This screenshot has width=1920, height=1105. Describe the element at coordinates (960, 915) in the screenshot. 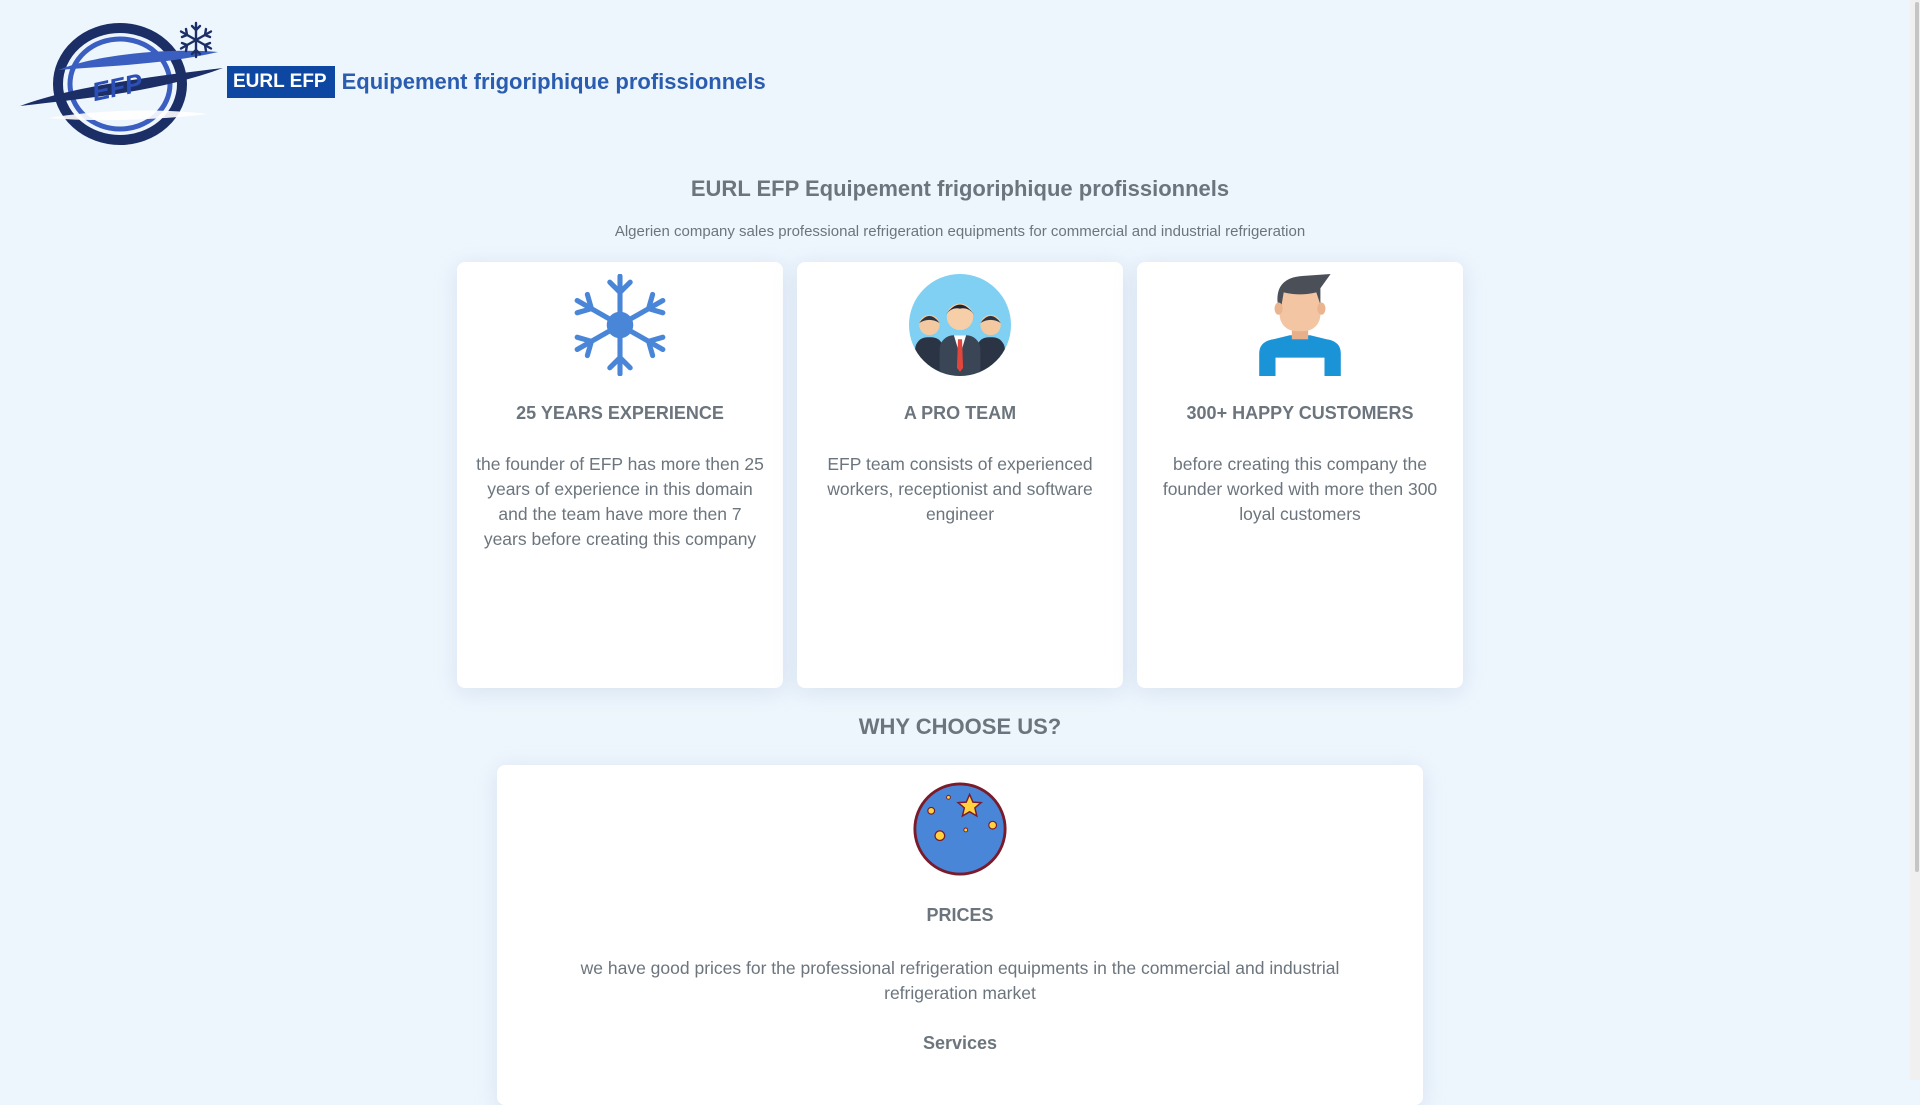

I see `why-item-title: PRICES` at that location.